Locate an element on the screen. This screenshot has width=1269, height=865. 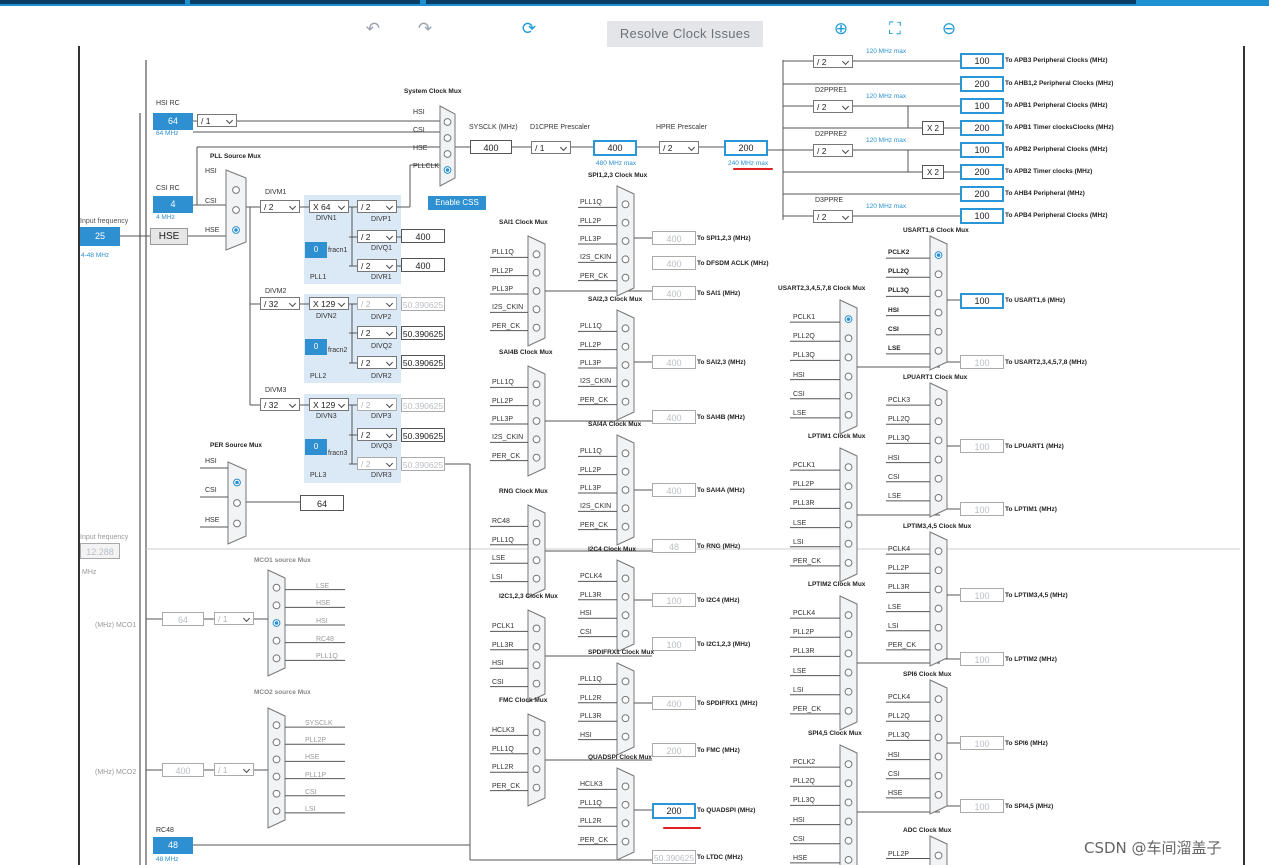
col5-input-0-4: CSI is located at coordinates (893, 329).